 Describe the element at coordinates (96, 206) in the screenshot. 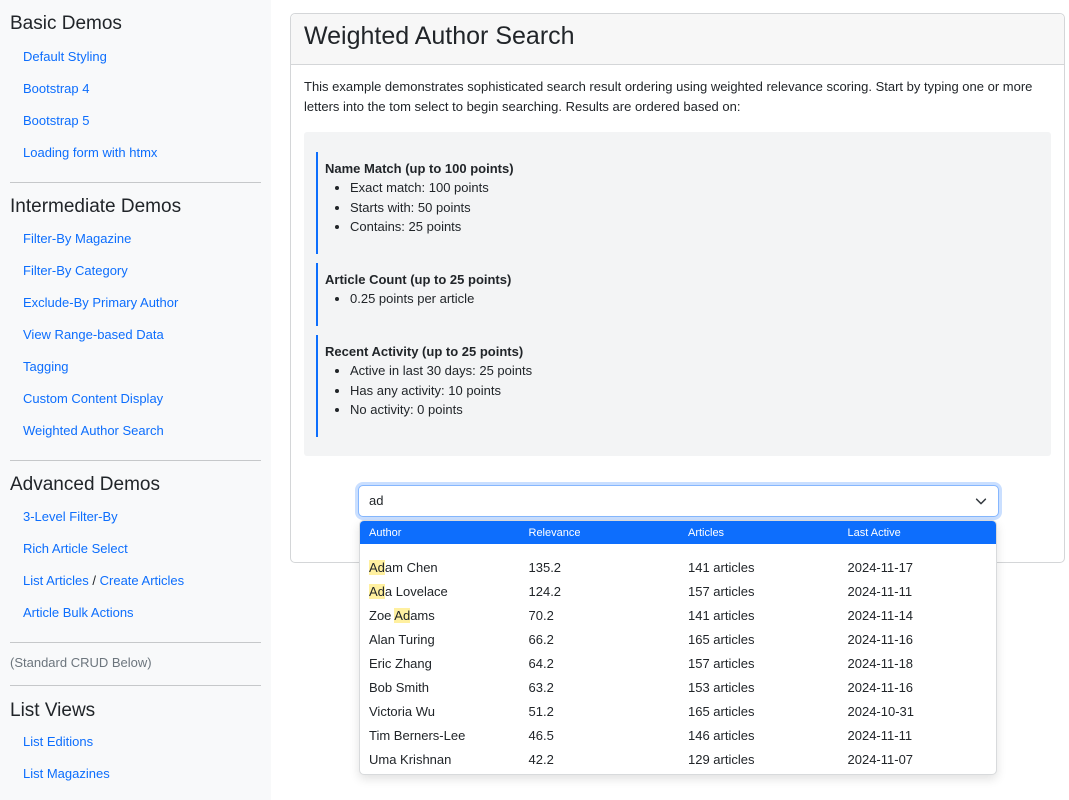

I see `sidebar-heading-intermediate: Intermediate Demos` at that location.